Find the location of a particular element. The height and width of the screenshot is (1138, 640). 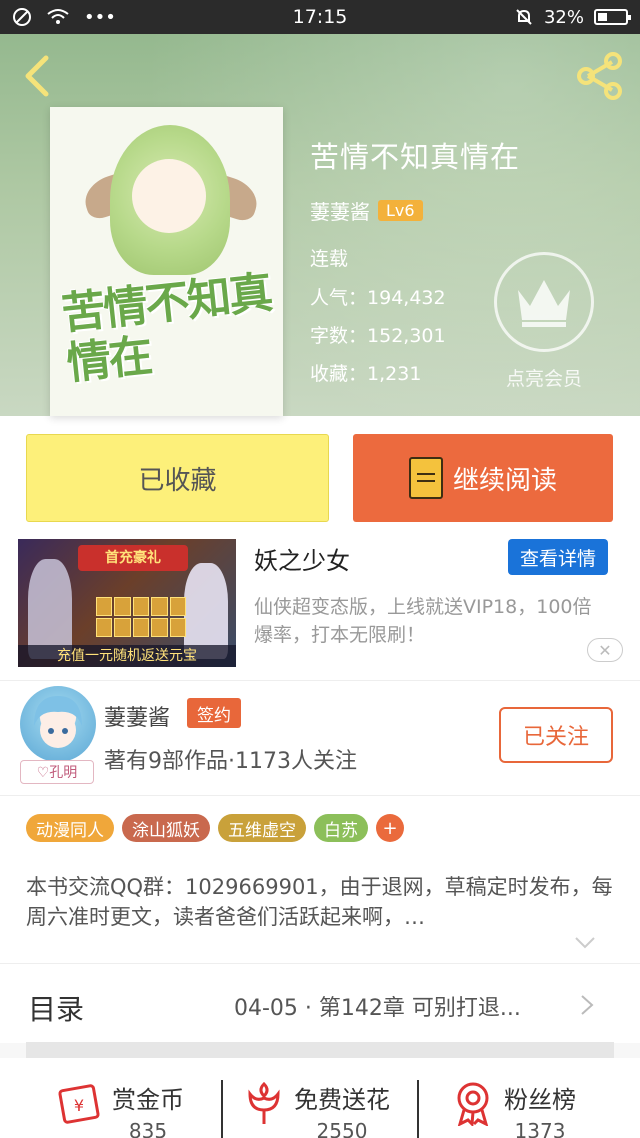

crown-icon is located at coordinates (544, 303).